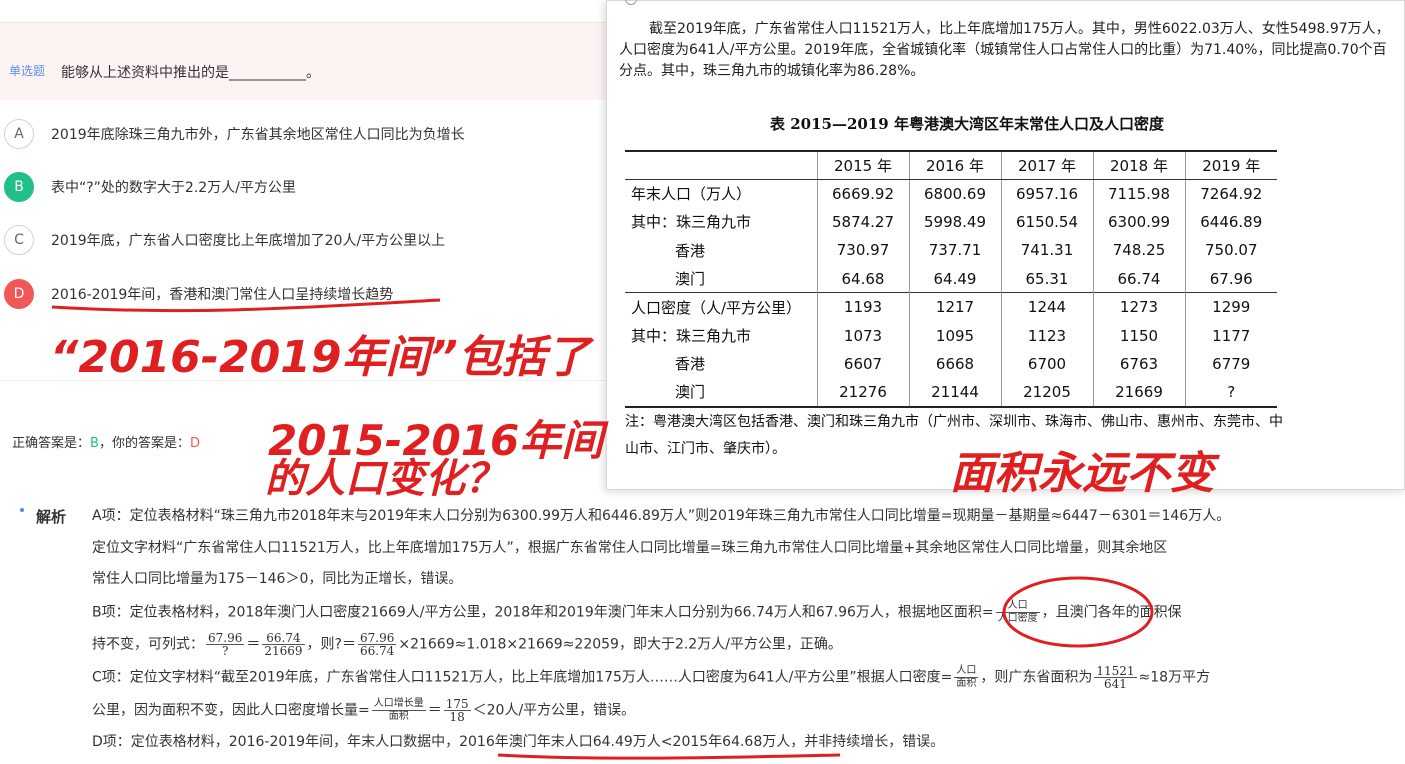  I want to click on option-b: B 表中“?”处的数字大于2.2万人/平方公里, so click(304, 187).